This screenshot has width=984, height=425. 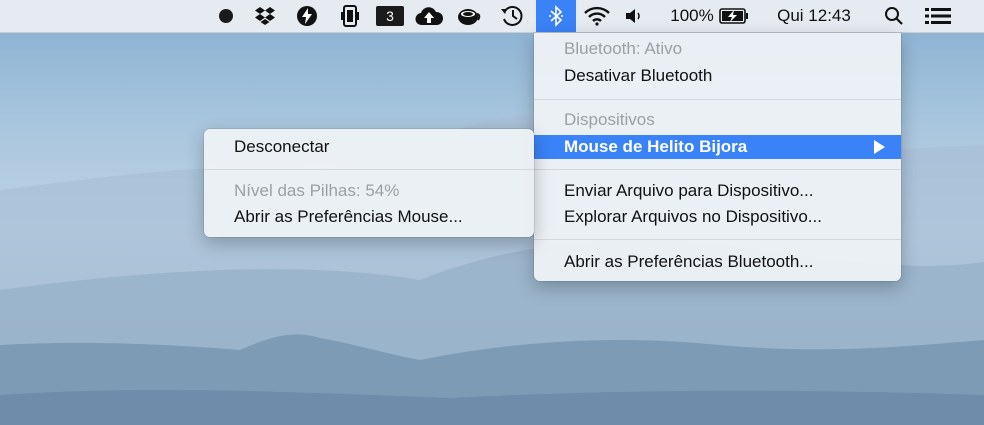 What do you see at coordinates (938, 16) in the screenshot?
I see `list-icon` at bounding box center [938, 16].